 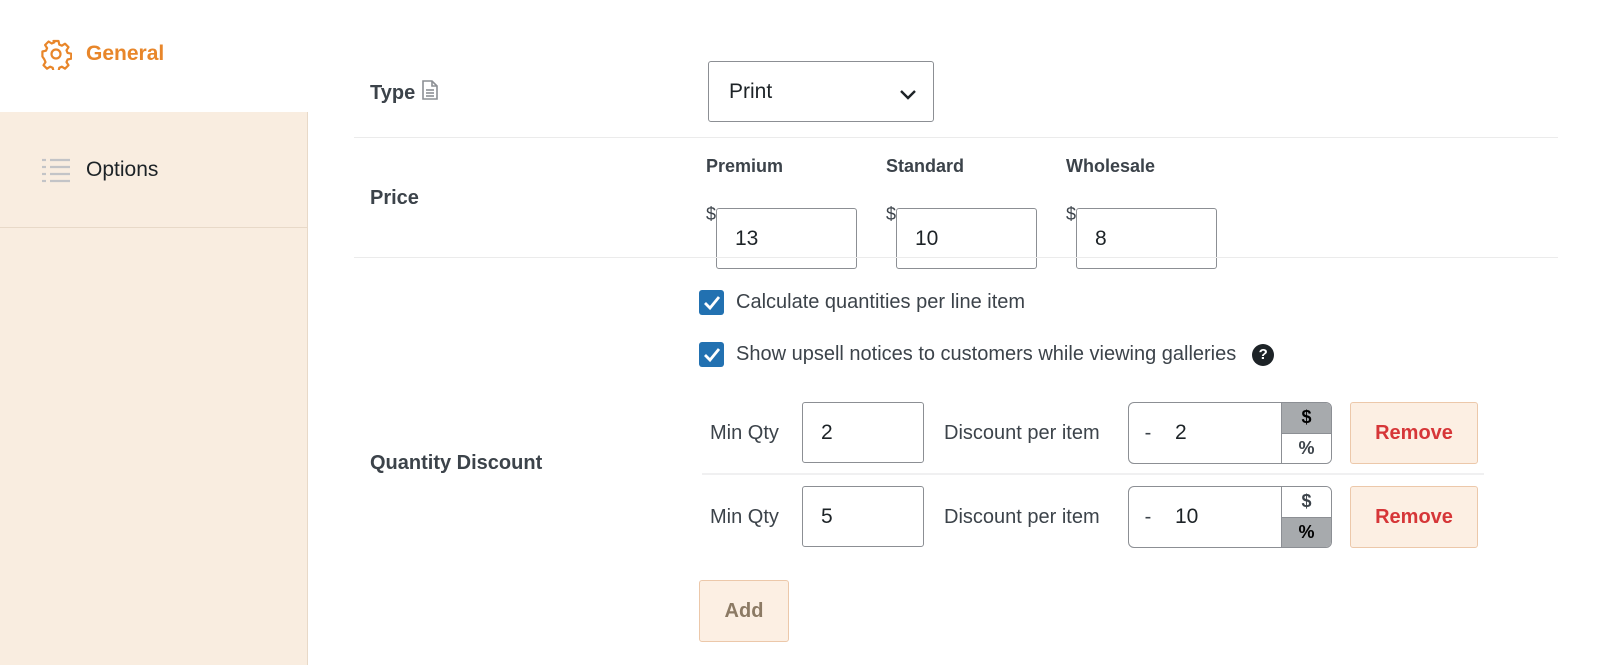 What do you see at coordinates (1224, 433) in the screenshot?
I see `discount-value-input: 2` at bounding box center [1224, 433].